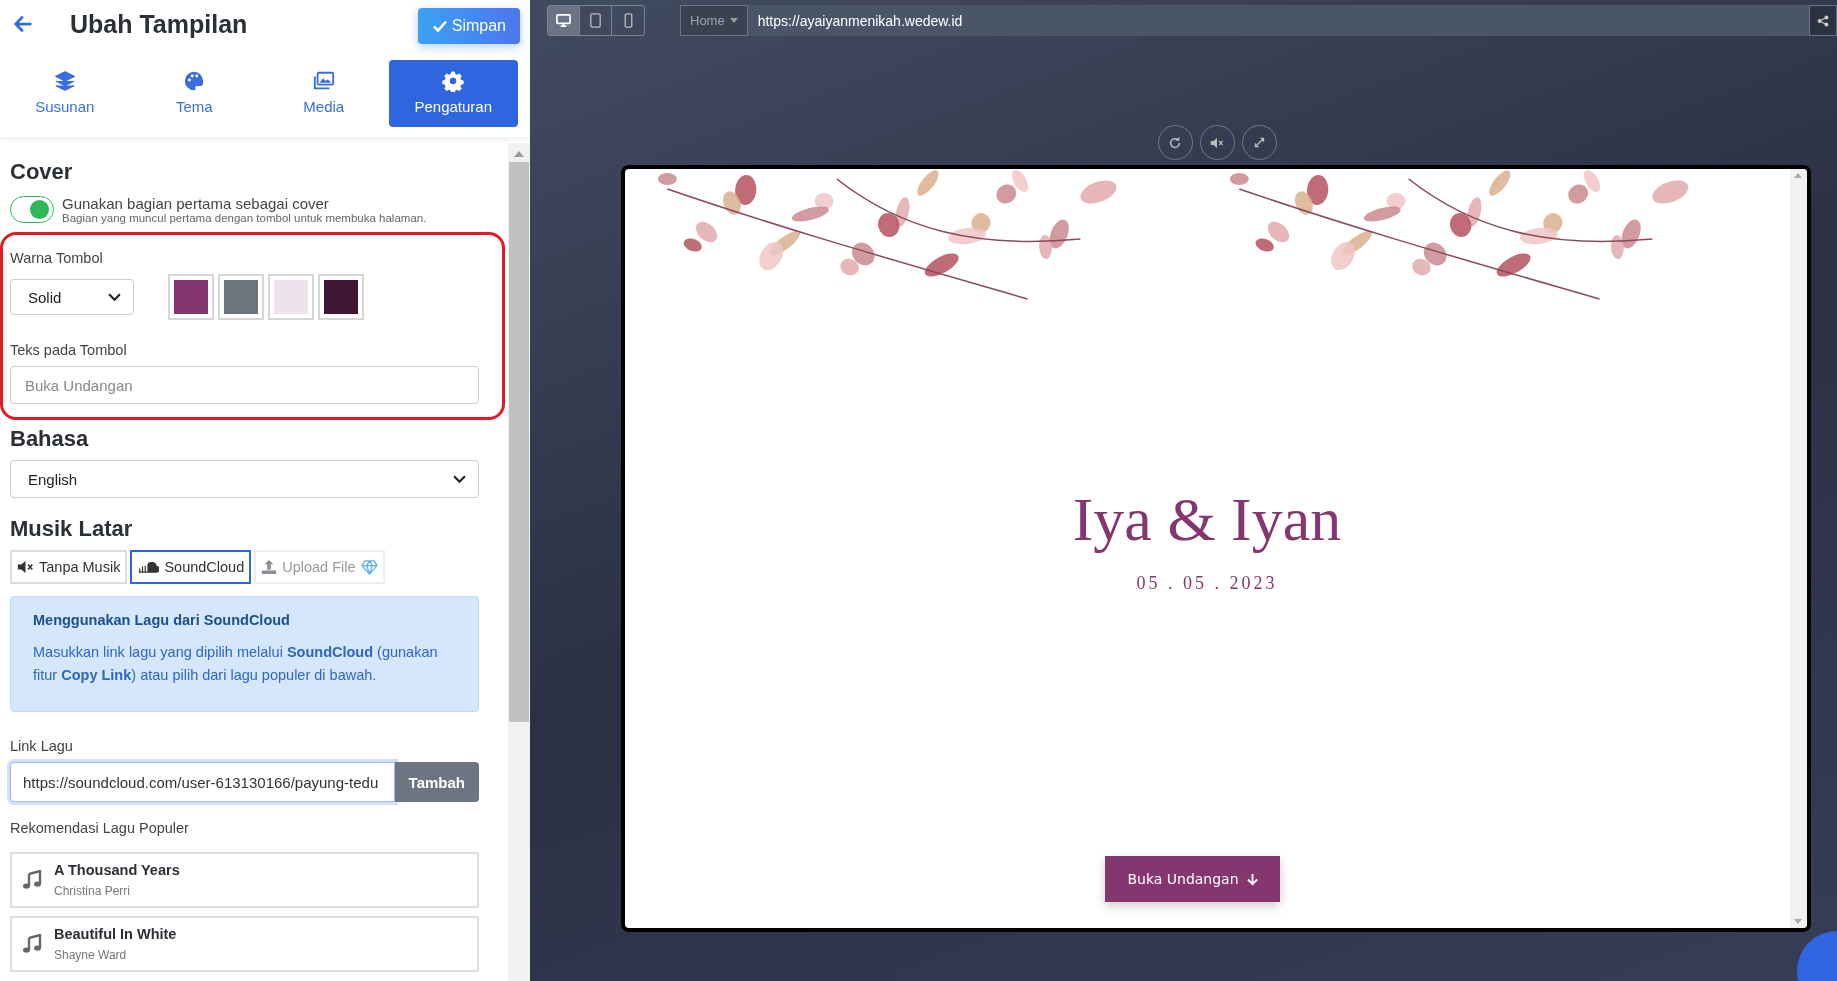  Describe the element at coordinates (194, 81) in the screenshot. I see `palette-icon` at that location.